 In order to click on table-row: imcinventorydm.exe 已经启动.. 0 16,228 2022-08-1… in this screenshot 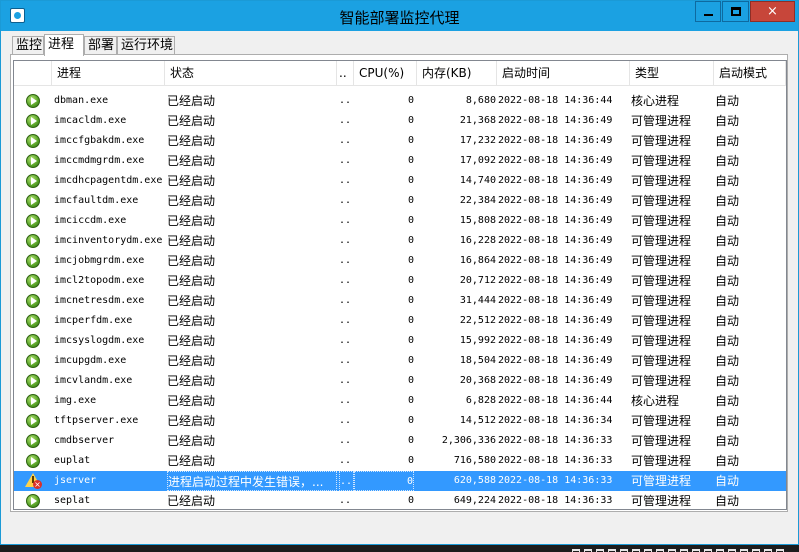, I will do `click(400, 241)`.